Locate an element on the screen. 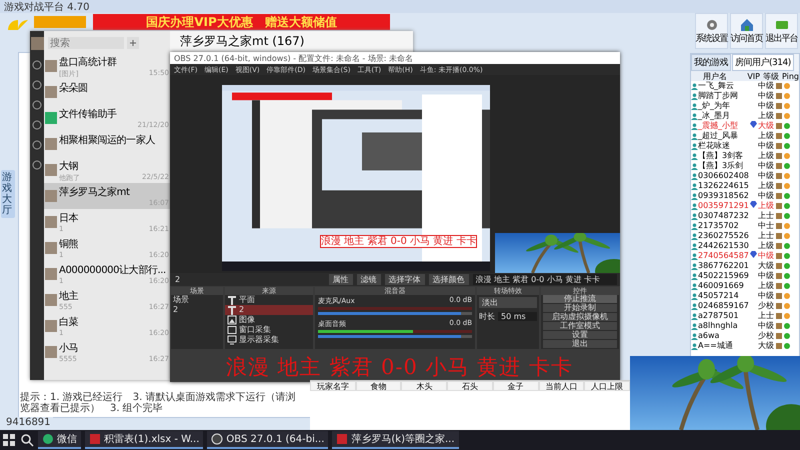 Image resolution: width=800 pixels, height=450 pixels. column-header: 玩家名字 is located at coordinates (333, 386).